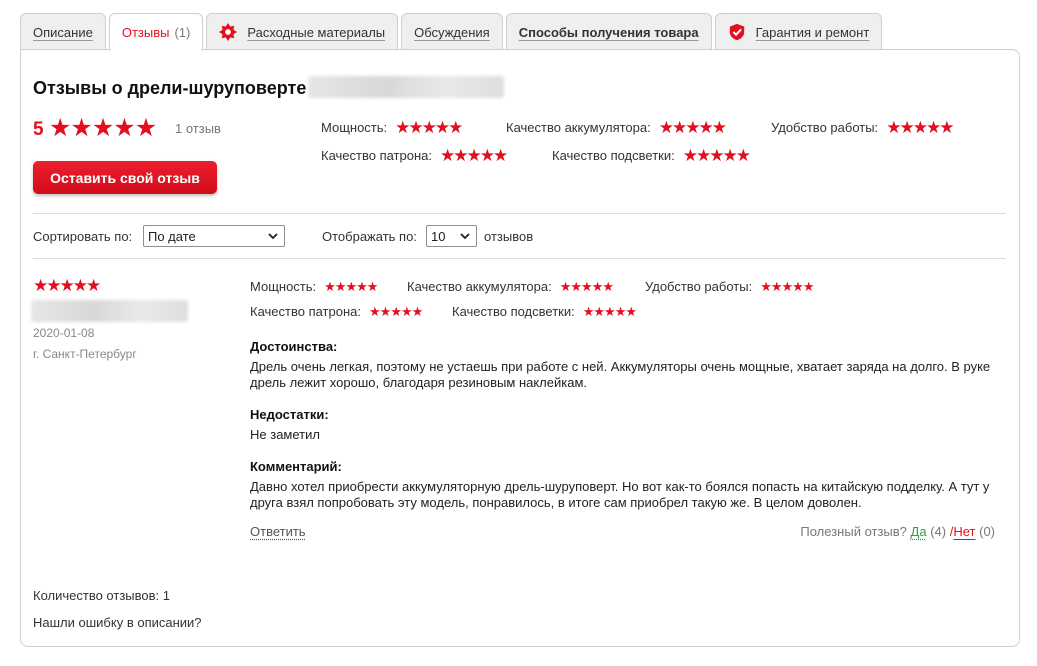 The width and height of the screenshot is (1037, 666). Describe the element at coordinates (938, 531) in the screenshot. I see `vote-yes-count: (4)` at that location.